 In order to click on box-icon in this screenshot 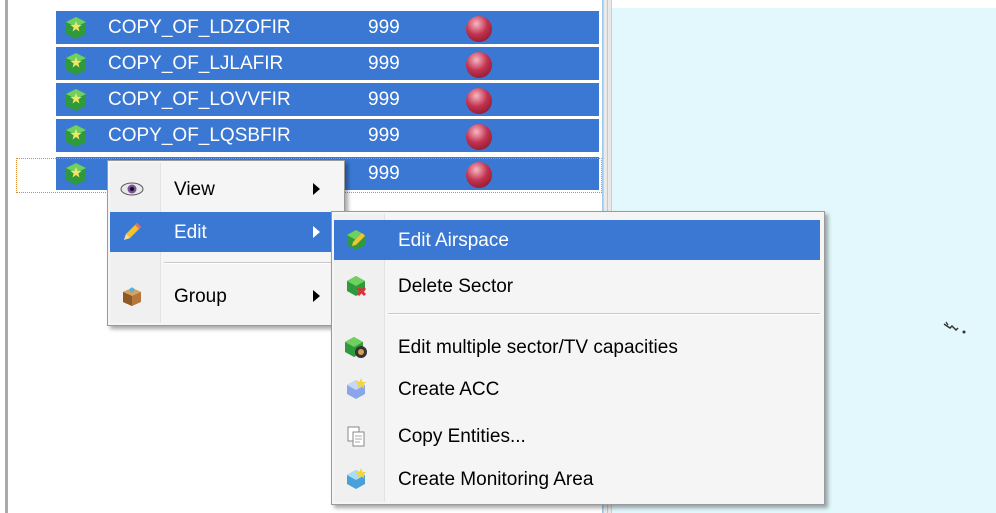, I will do `click(132, 296)`.